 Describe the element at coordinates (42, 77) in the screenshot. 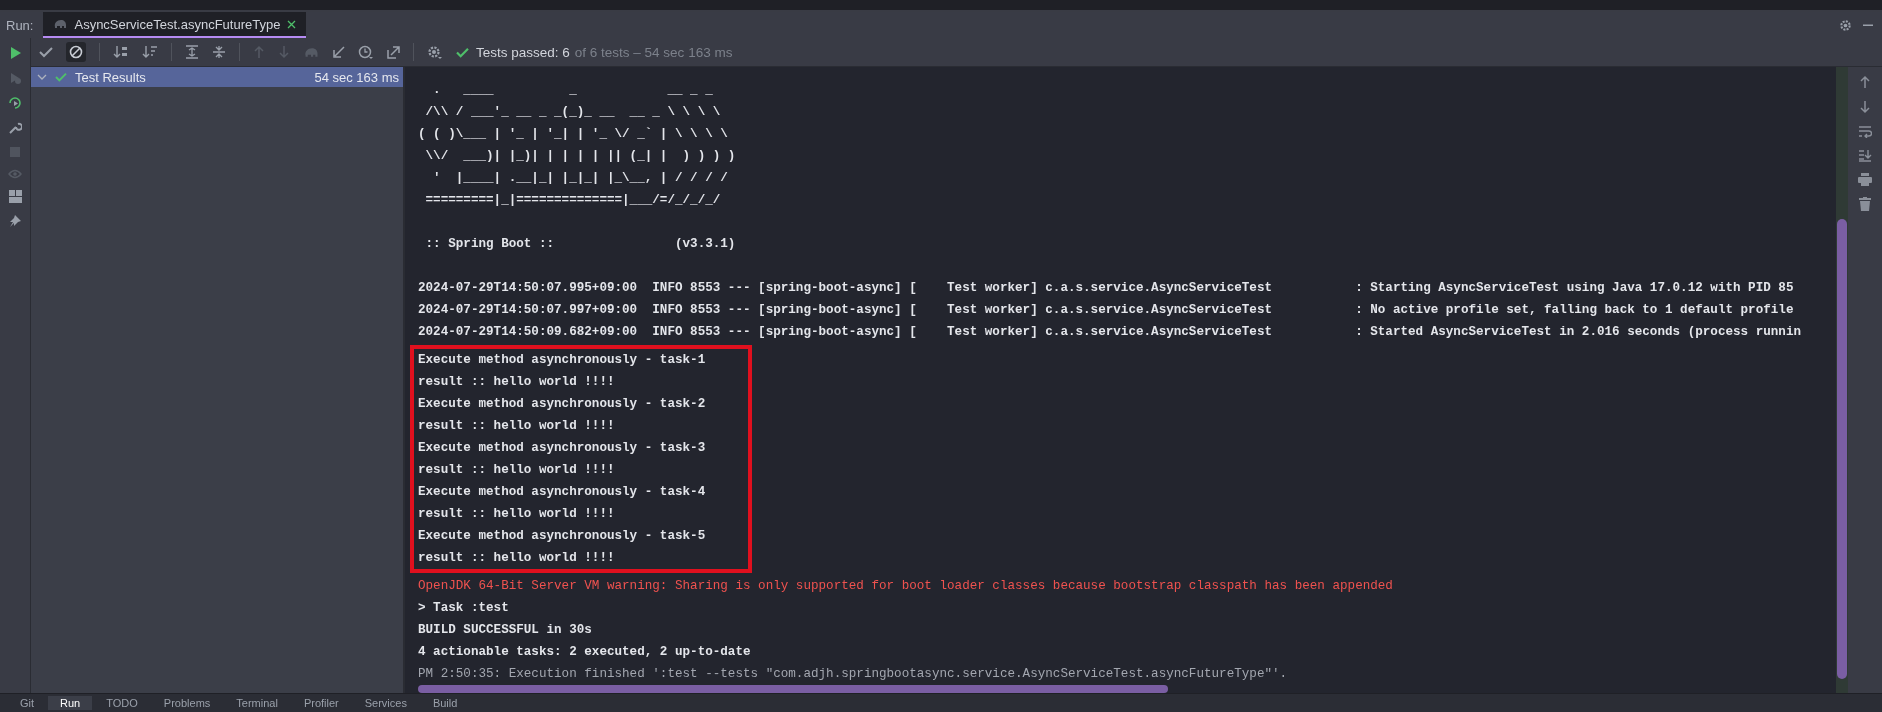

I see `chevron-icon` at that location.